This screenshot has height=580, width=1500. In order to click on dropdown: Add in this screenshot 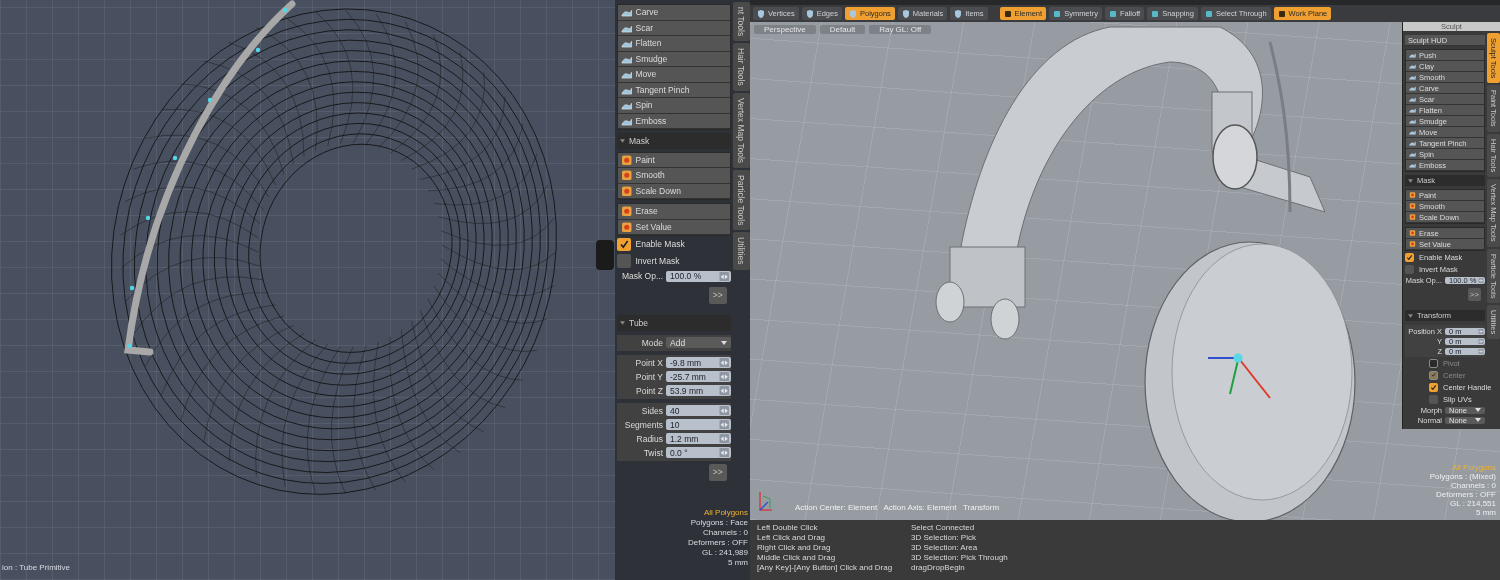, I will do `click(698, 342)`.